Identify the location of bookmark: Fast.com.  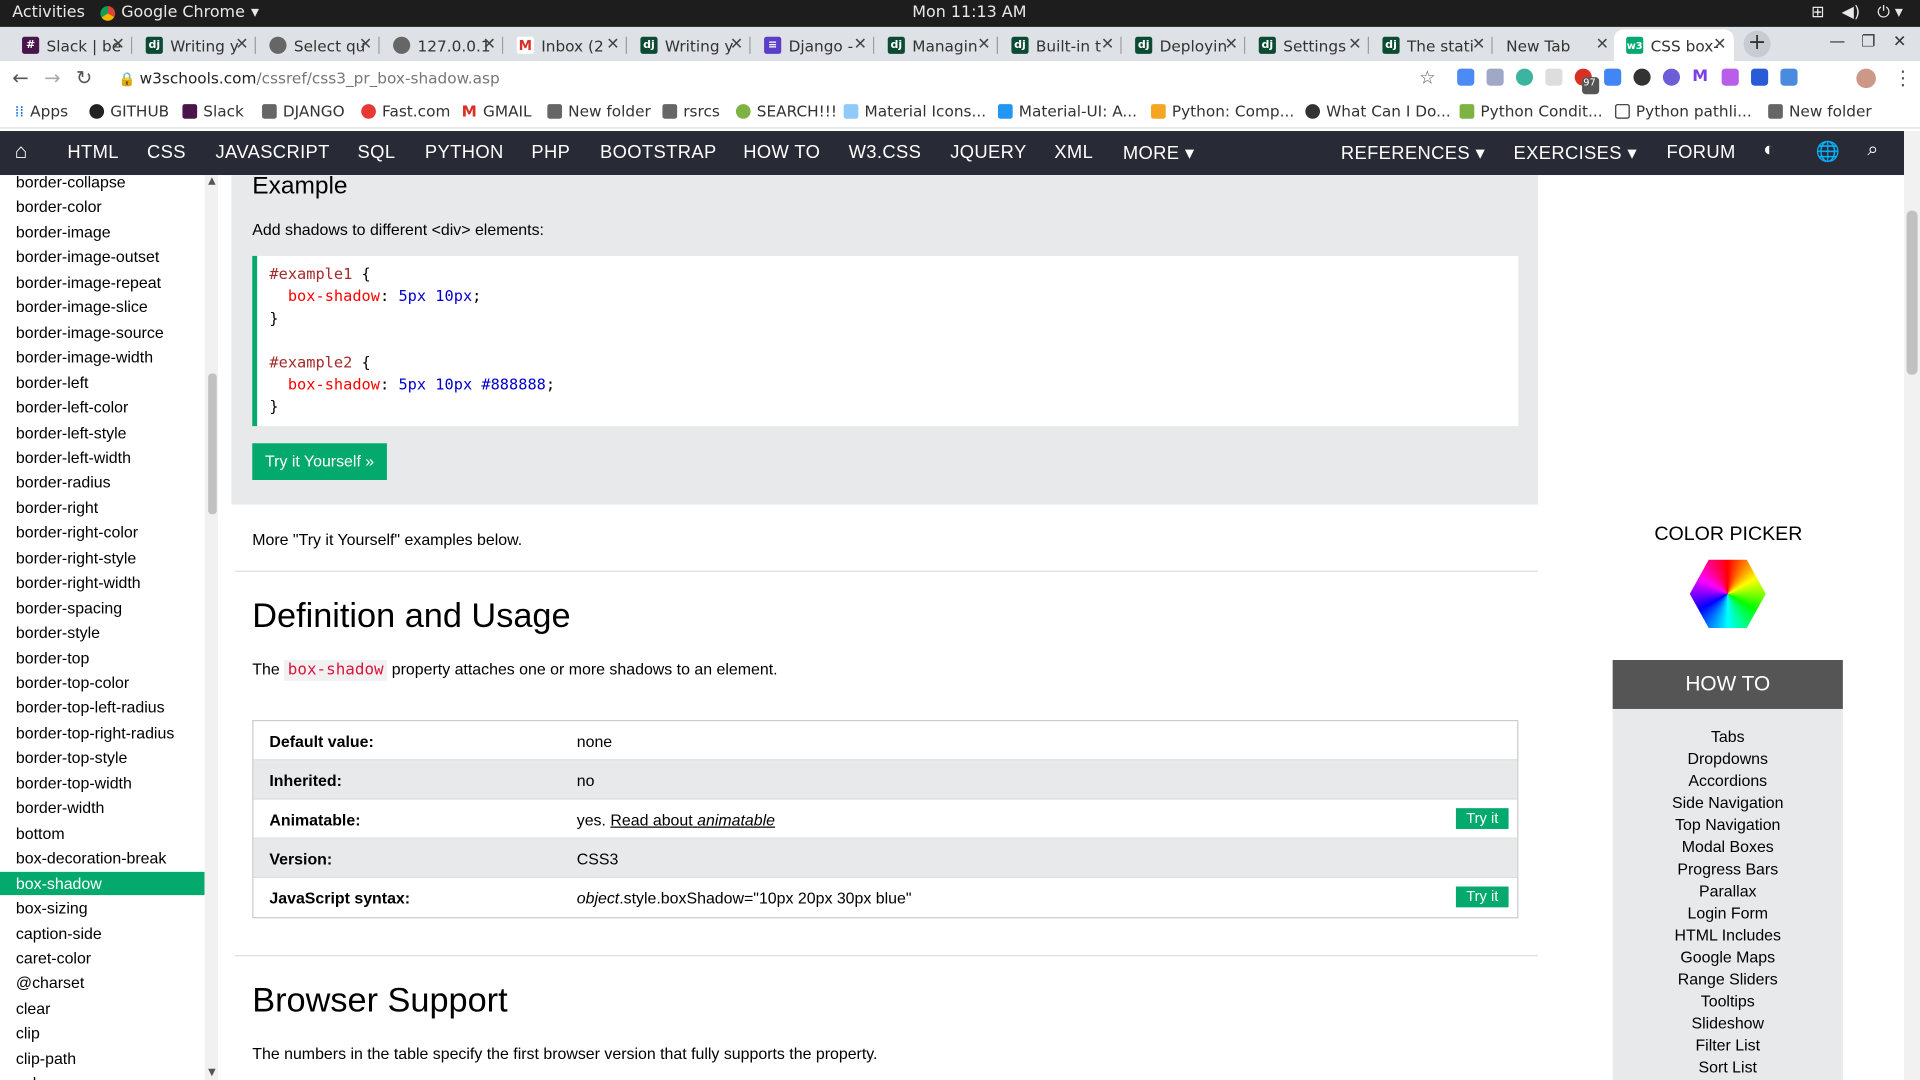
(405, 111).